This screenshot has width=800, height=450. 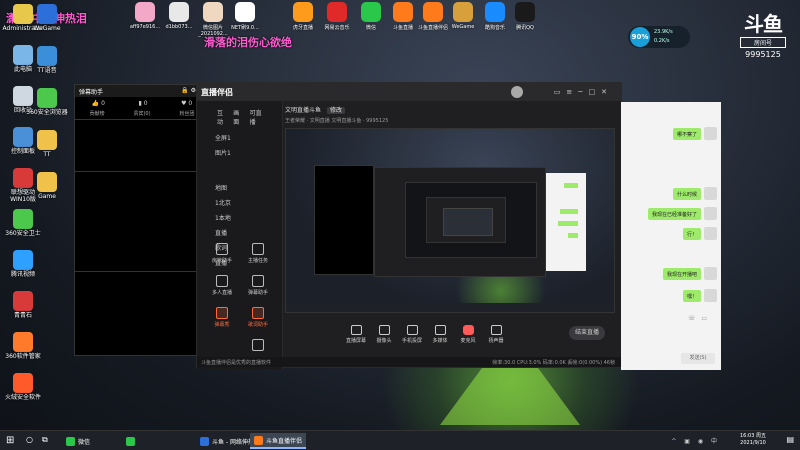 What do you see at coordinates (790, 439) in the screenshot?
I see `notification-icon: ▤` at bounding box center [790, 439].